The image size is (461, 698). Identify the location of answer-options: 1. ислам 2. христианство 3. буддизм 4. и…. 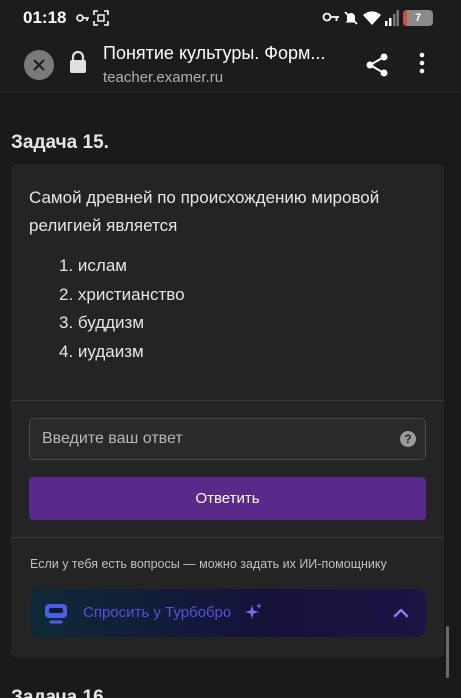
(122, 309).